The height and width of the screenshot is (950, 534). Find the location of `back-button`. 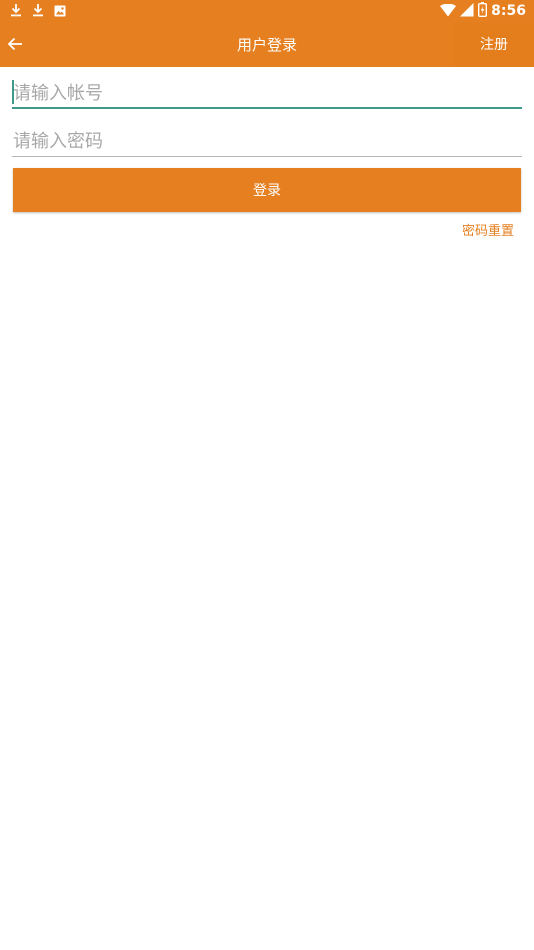

back-button is located at coordinates (15, 45).